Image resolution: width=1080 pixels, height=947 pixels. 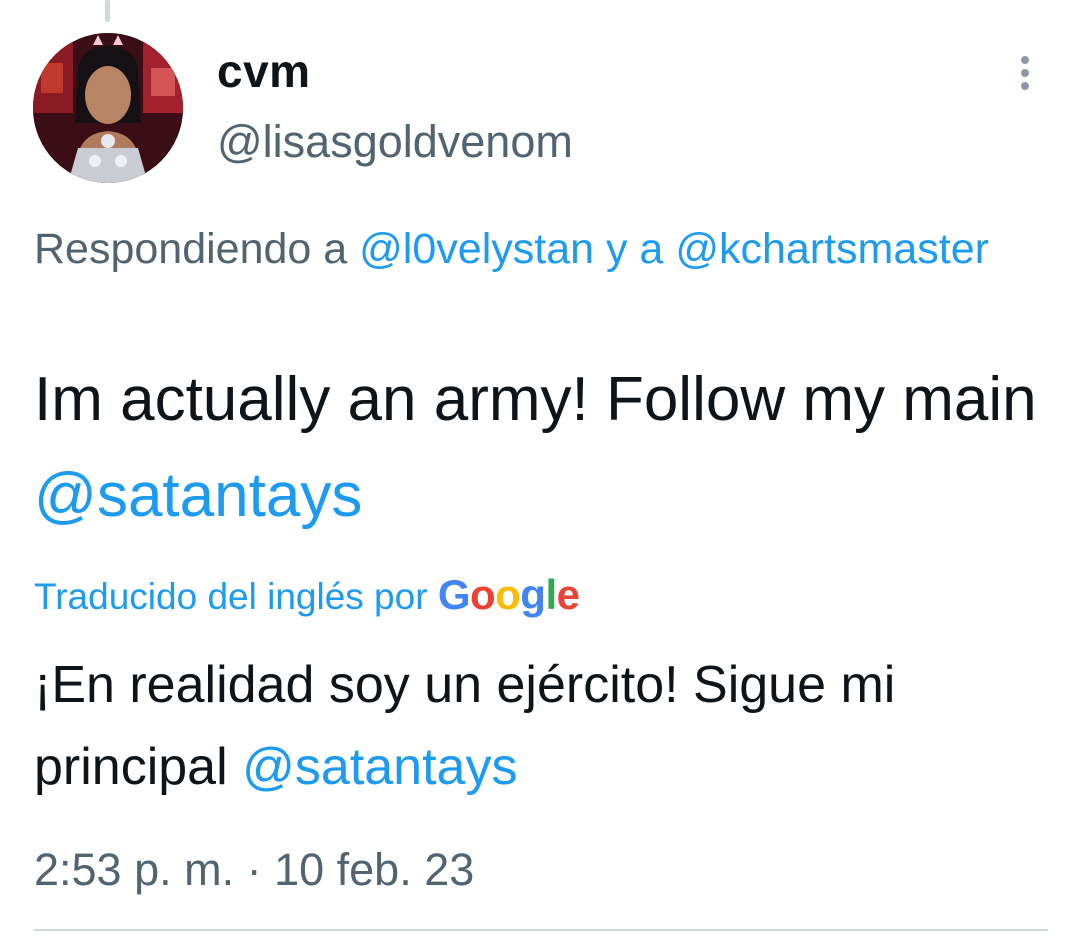 I want to click on avatar-image, so click(x=108, y=108).